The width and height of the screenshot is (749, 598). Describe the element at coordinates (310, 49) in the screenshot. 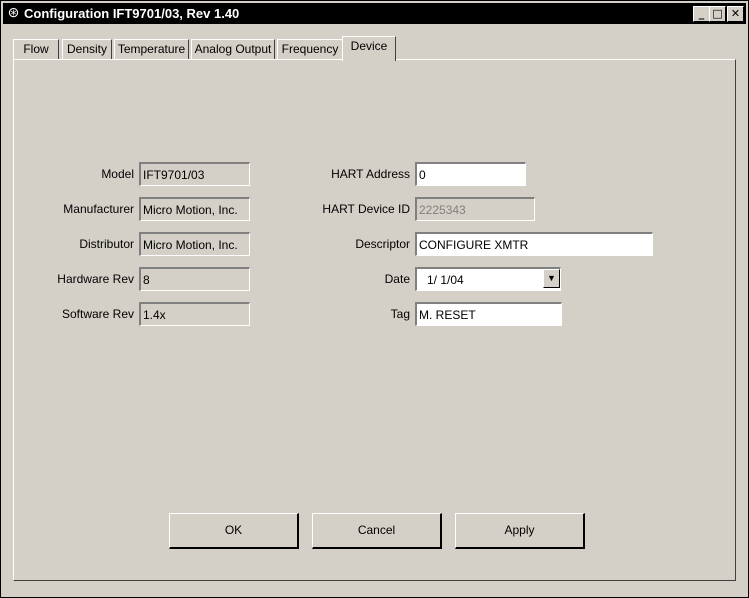

I see `tab-frequency: Frequency` at that location.